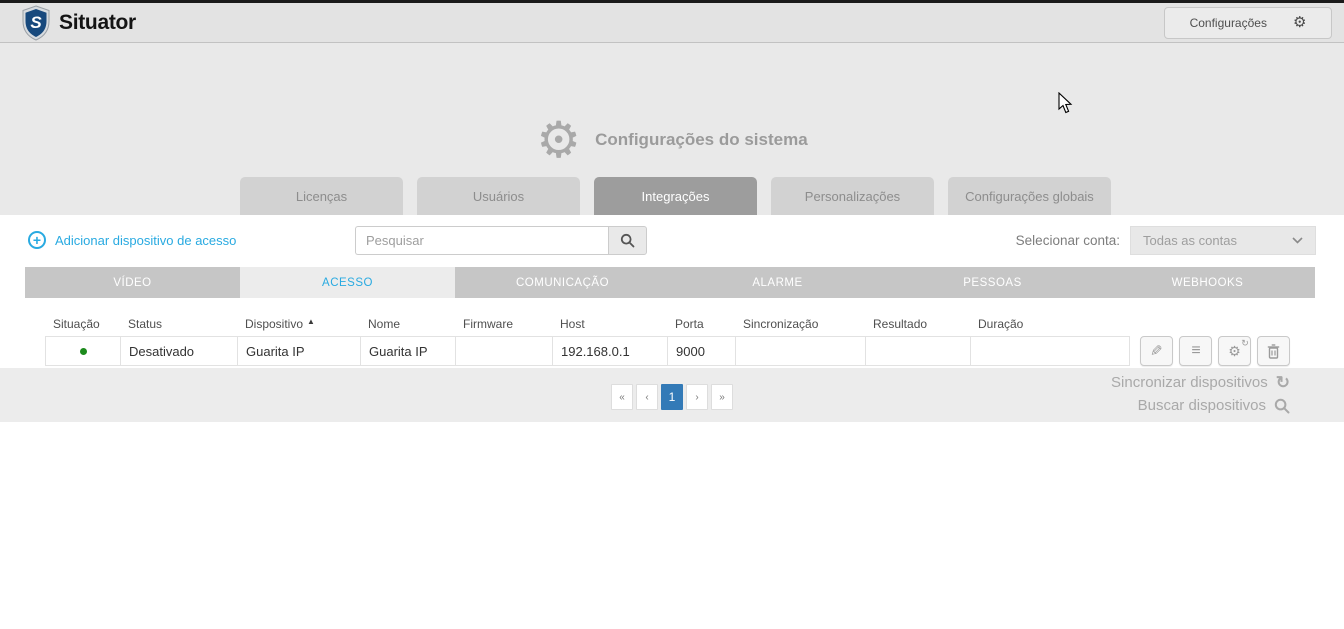 This screenshot has width=1344, height=629. I want to click on search-devices-link: Buscar dispositivos, so click(1200, 405).